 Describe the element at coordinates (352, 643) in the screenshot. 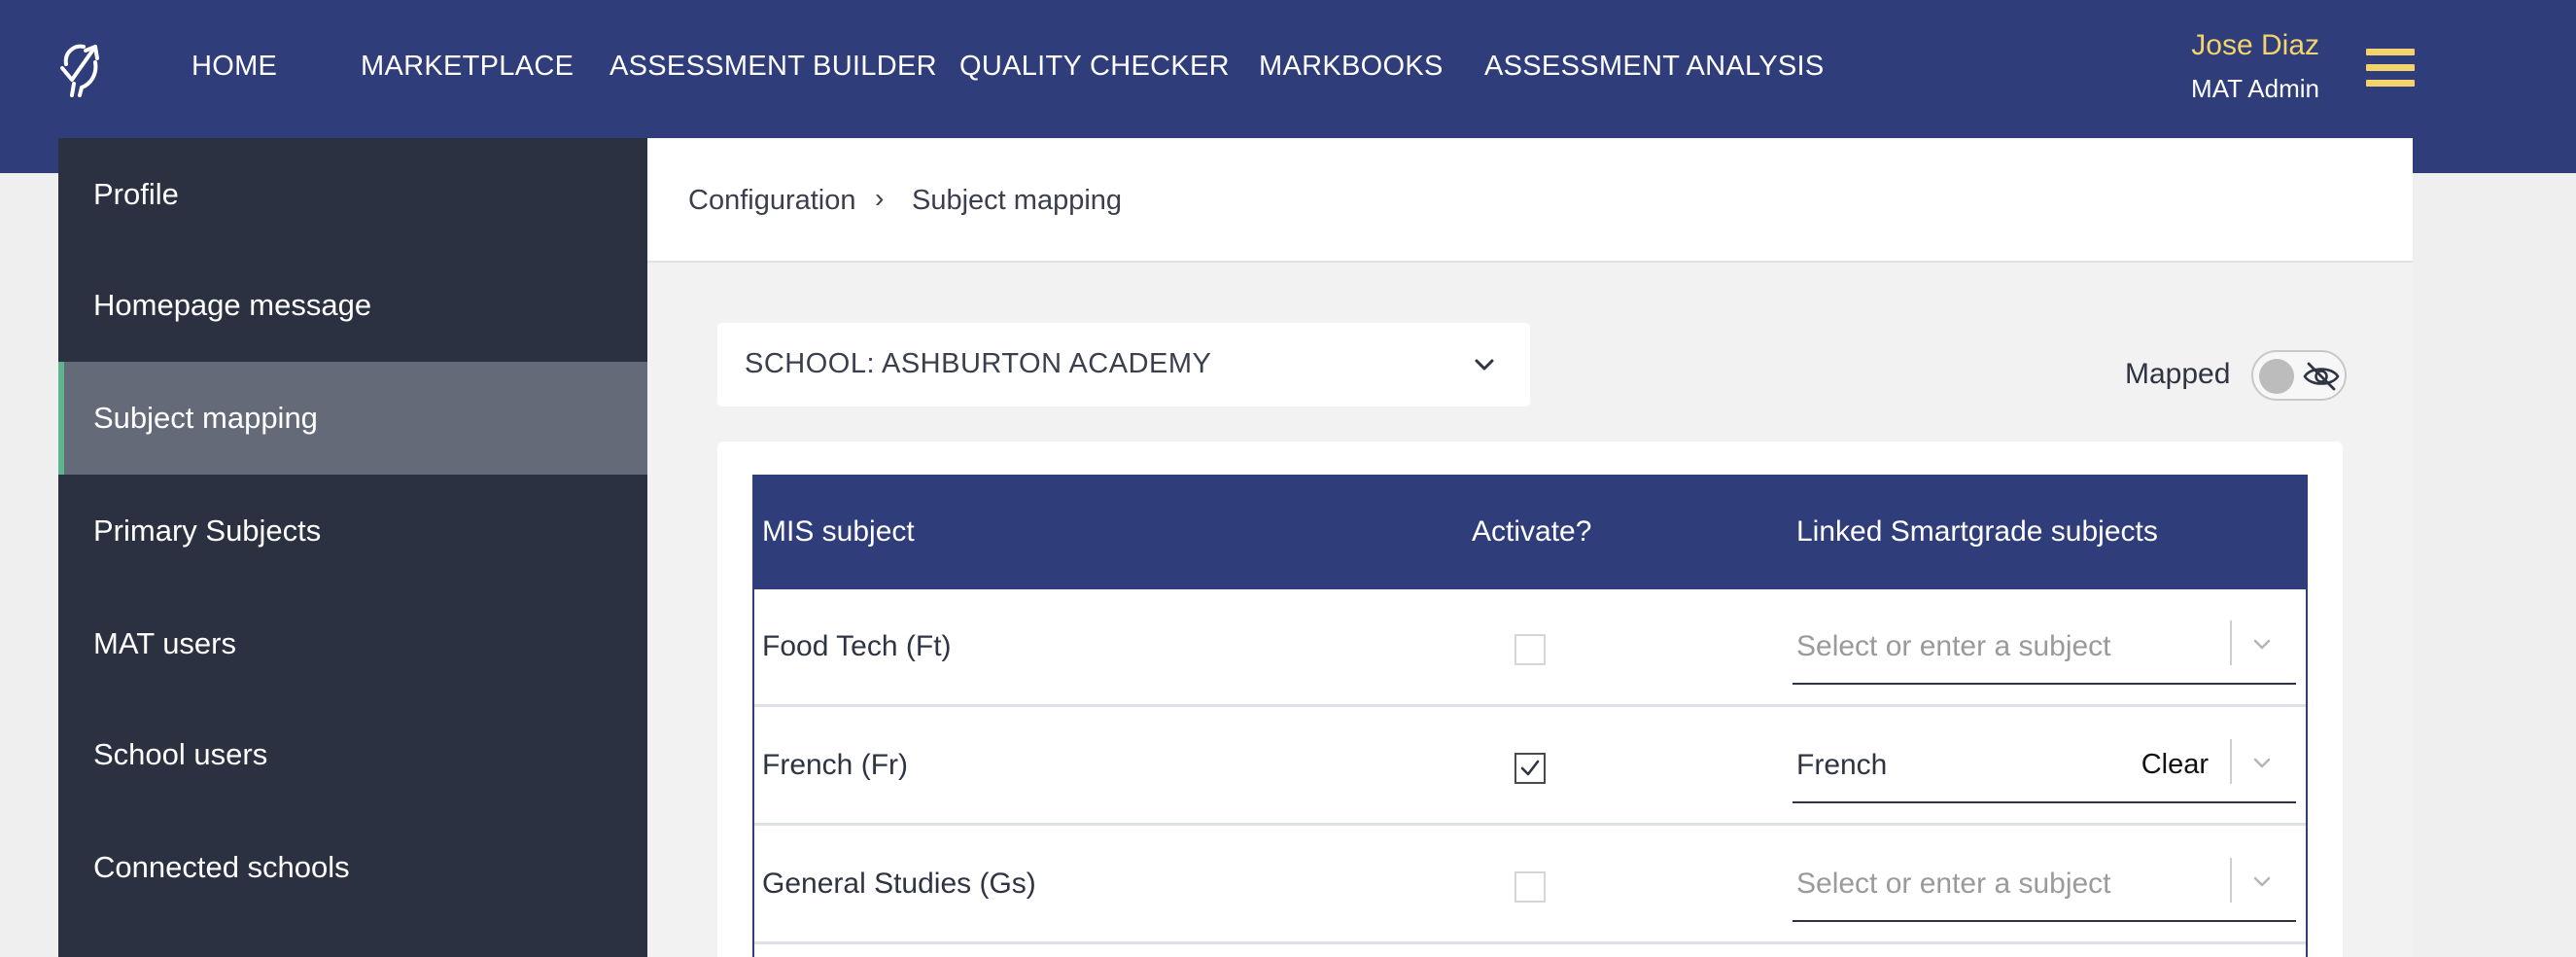

I see `sidebar-item-mat-users: MAT users` at that location.